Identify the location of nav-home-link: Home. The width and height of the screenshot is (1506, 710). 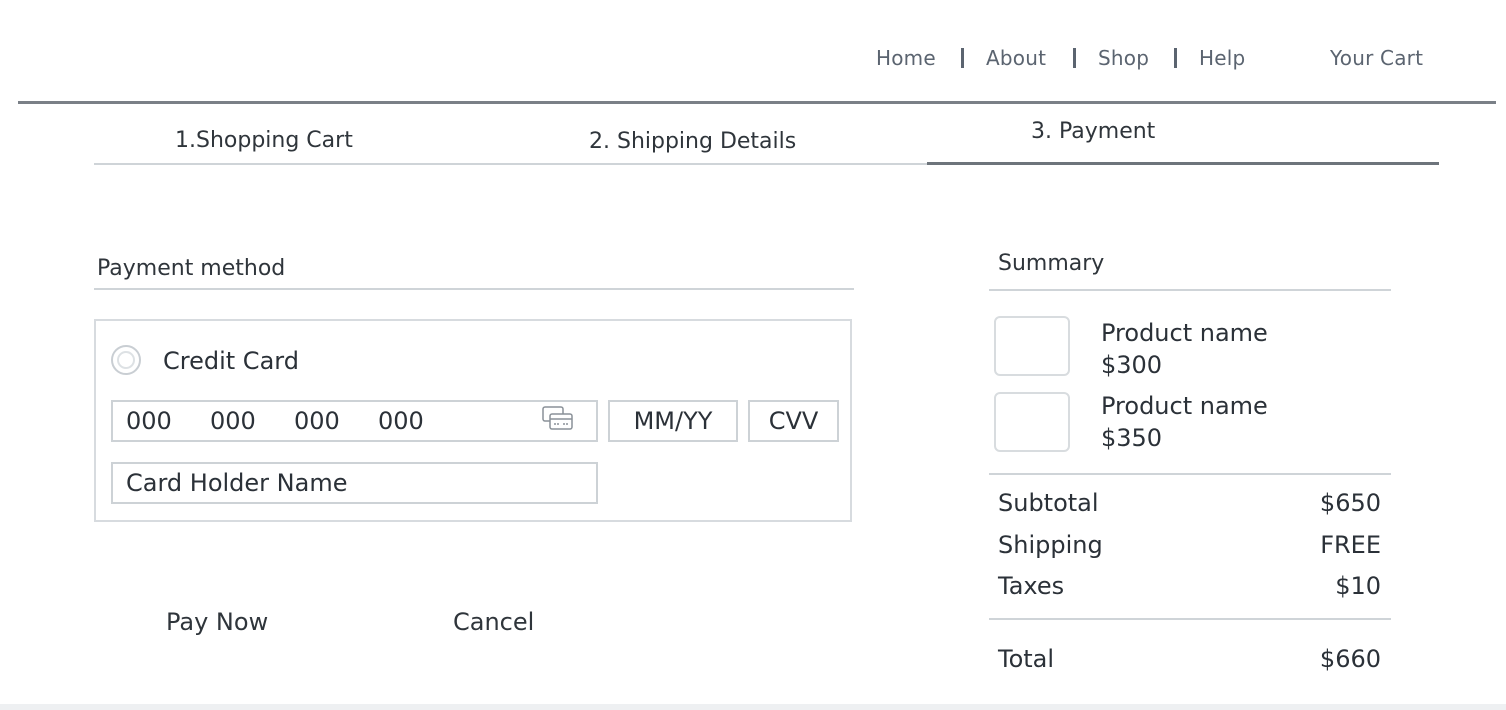
(906, 58).